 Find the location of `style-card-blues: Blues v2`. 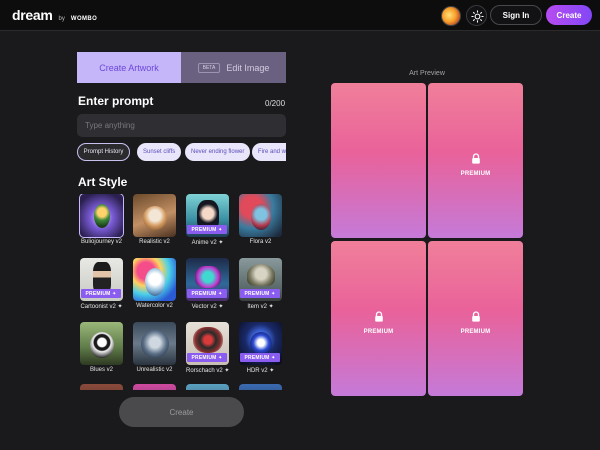

style-card-blues: Blues v2 is located at coordinates (101, 347).